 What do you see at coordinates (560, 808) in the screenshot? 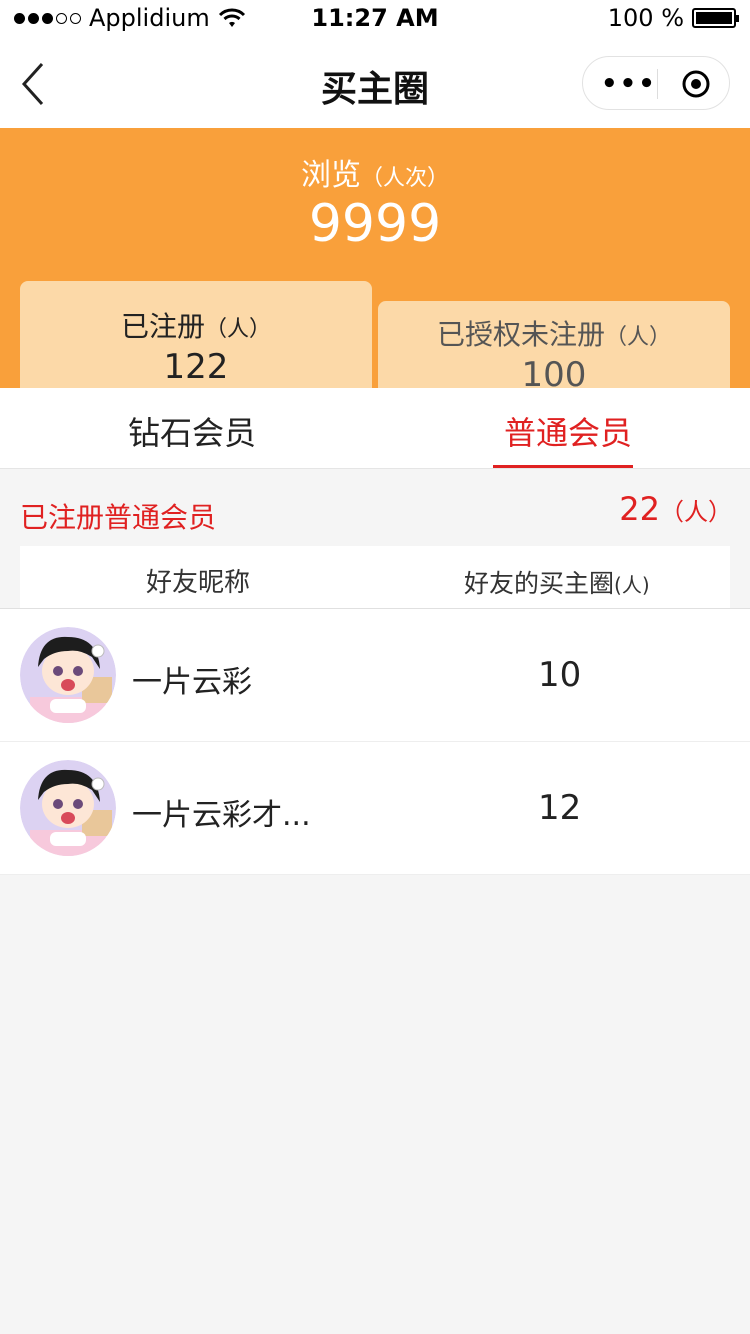
I see `friend-circle-count: 12` at bounding box center [560, 808].